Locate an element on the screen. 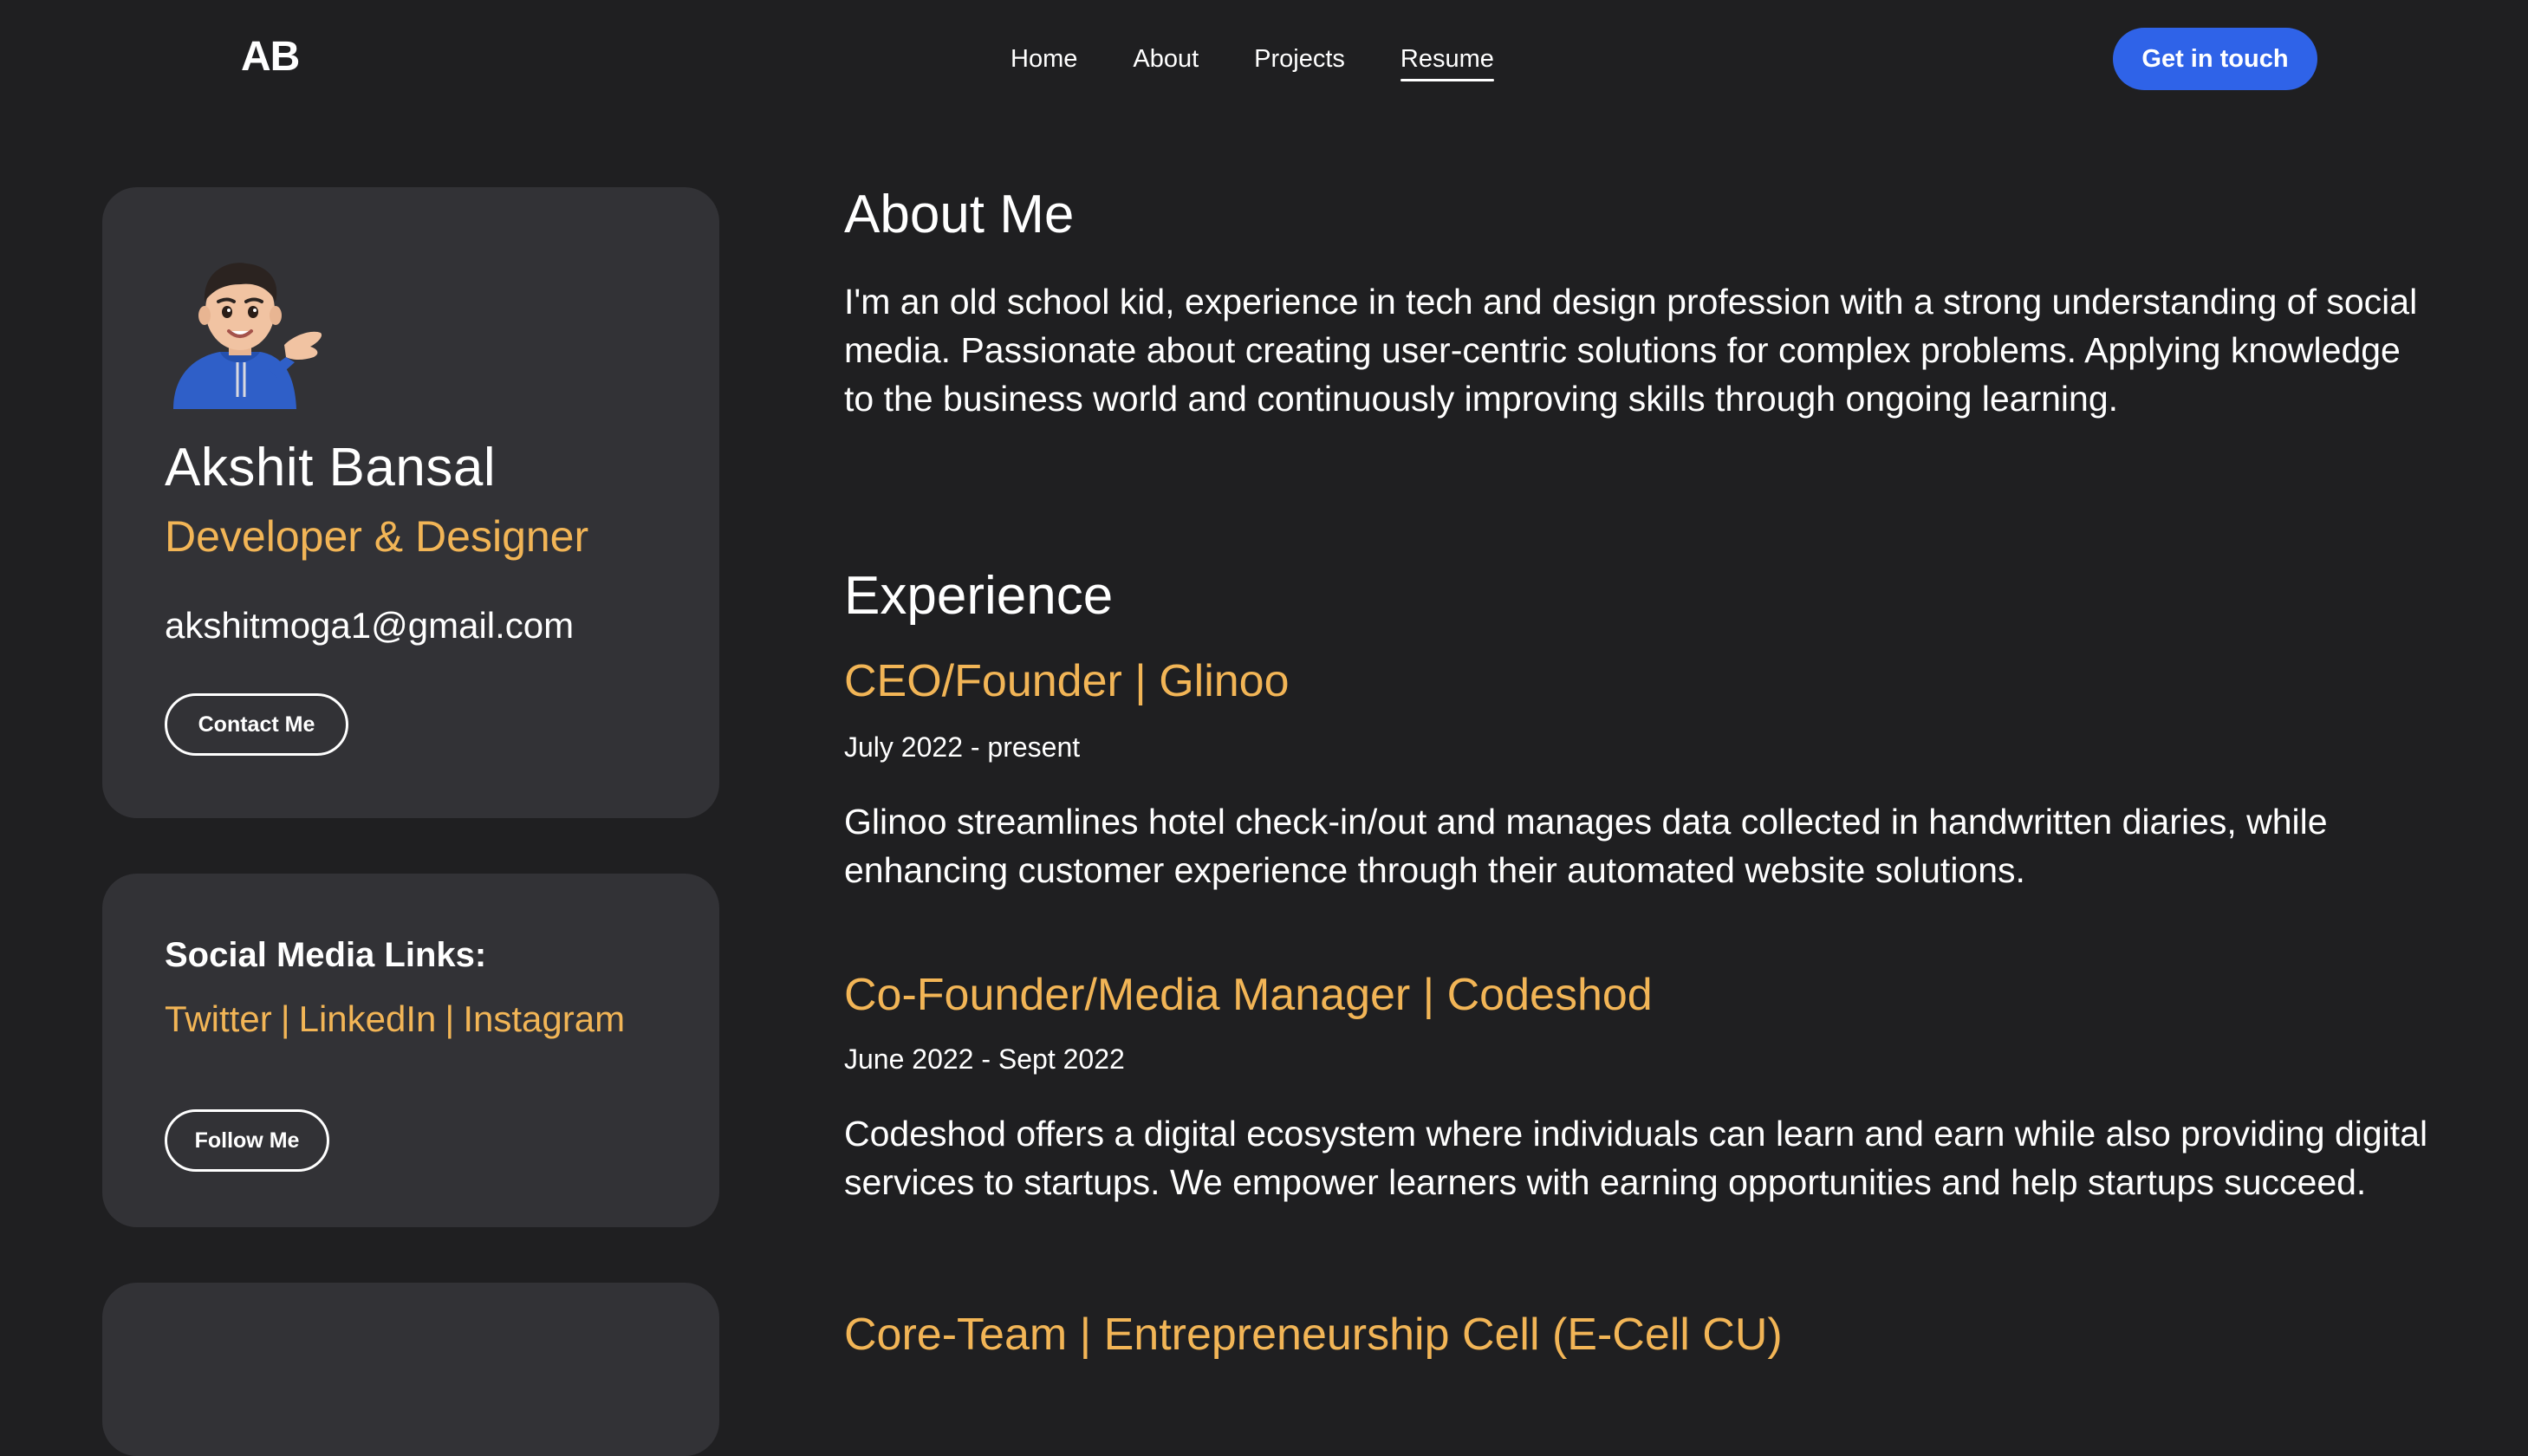 The height and width of the screenshot is (1456, 2528). contact-me-button: Contact Me is located at coordinates (256, 724).